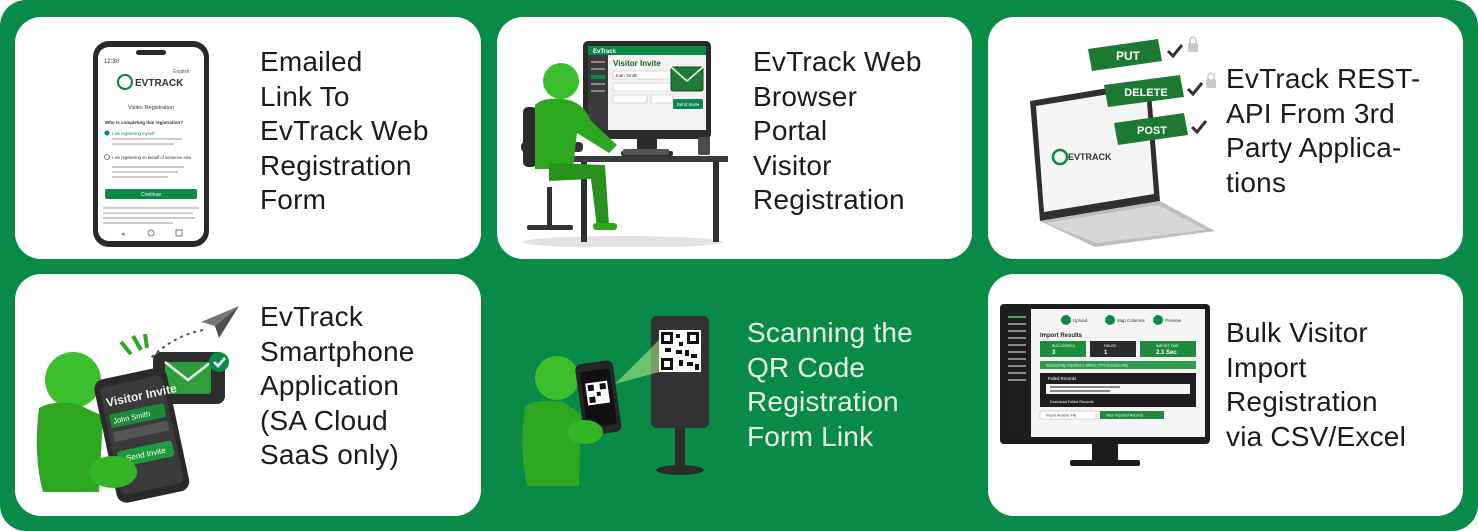  What do you see at coordinates (1064, 346) in the screenshot?
I see `svg-text: SUCCESSFUL` at bounding box center [1064, 346].